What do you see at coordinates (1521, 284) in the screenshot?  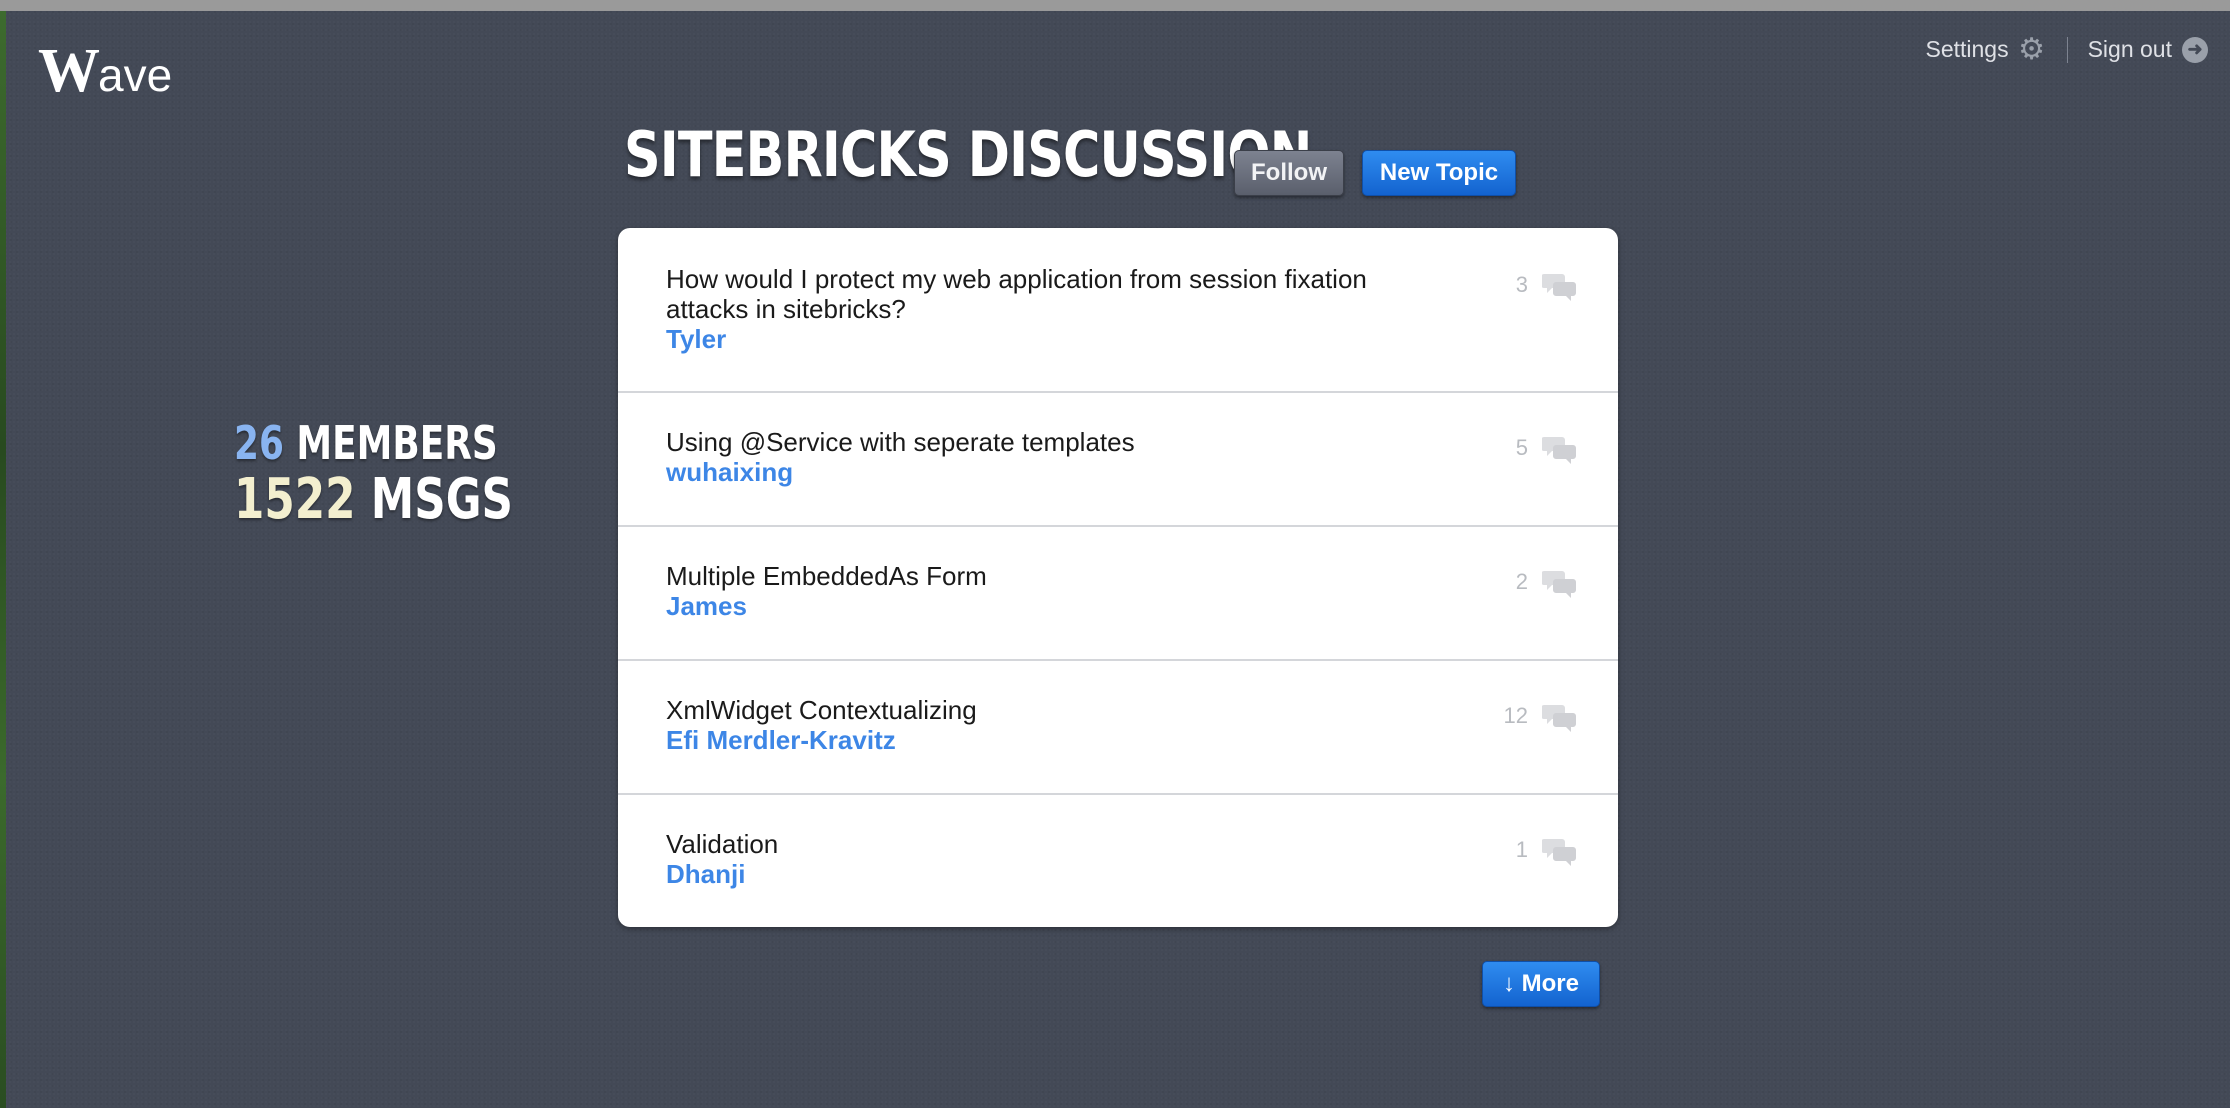 I see `reply-count: 3` at bounding box center [1521, 284].